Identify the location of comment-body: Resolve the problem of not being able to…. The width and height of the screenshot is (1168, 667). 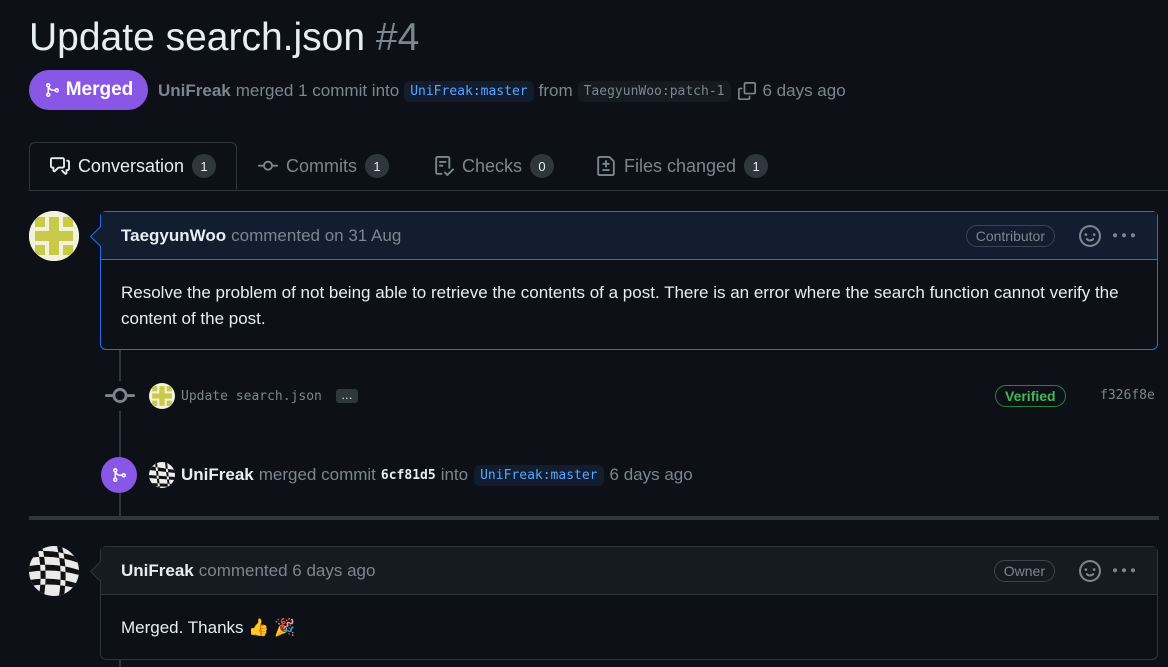
(620, 305).